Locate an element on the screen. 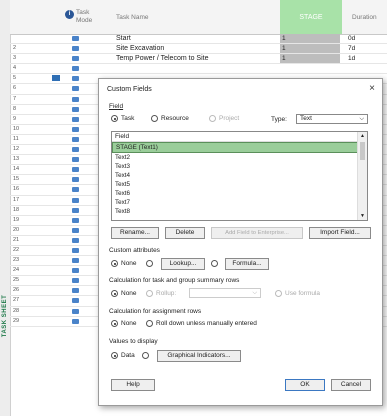 This screenshot has height=416, width=387. list-item: Text6 is located at coordinates (239, 193).